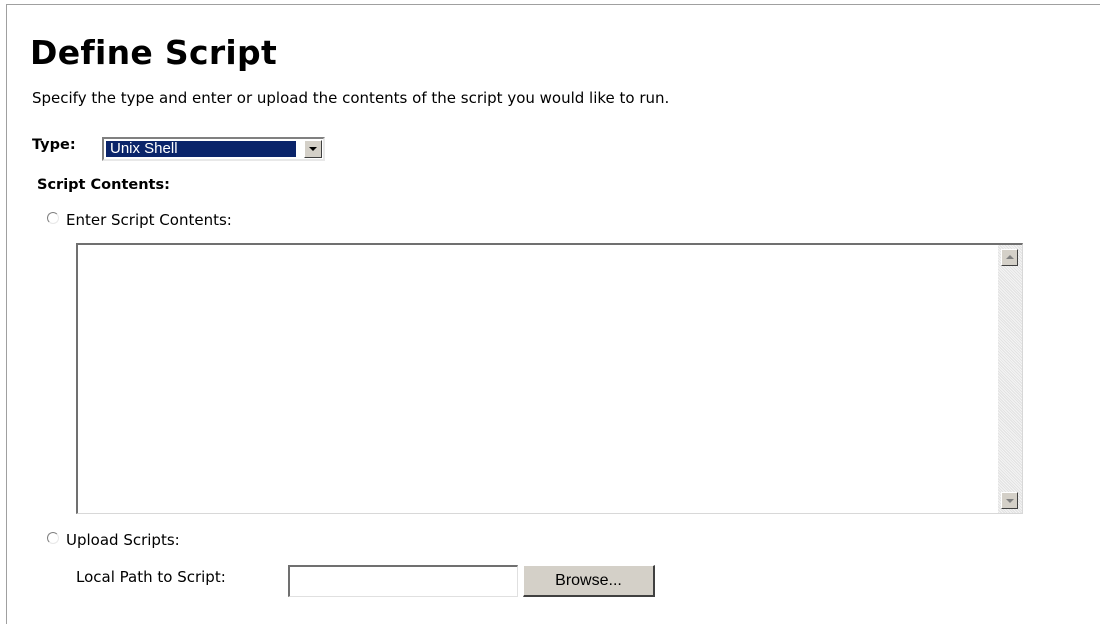 The image size is (1100, 624). Describe the element at coordinates (54, 145) in the screenshot. I see `type-label: Type:` at that location.